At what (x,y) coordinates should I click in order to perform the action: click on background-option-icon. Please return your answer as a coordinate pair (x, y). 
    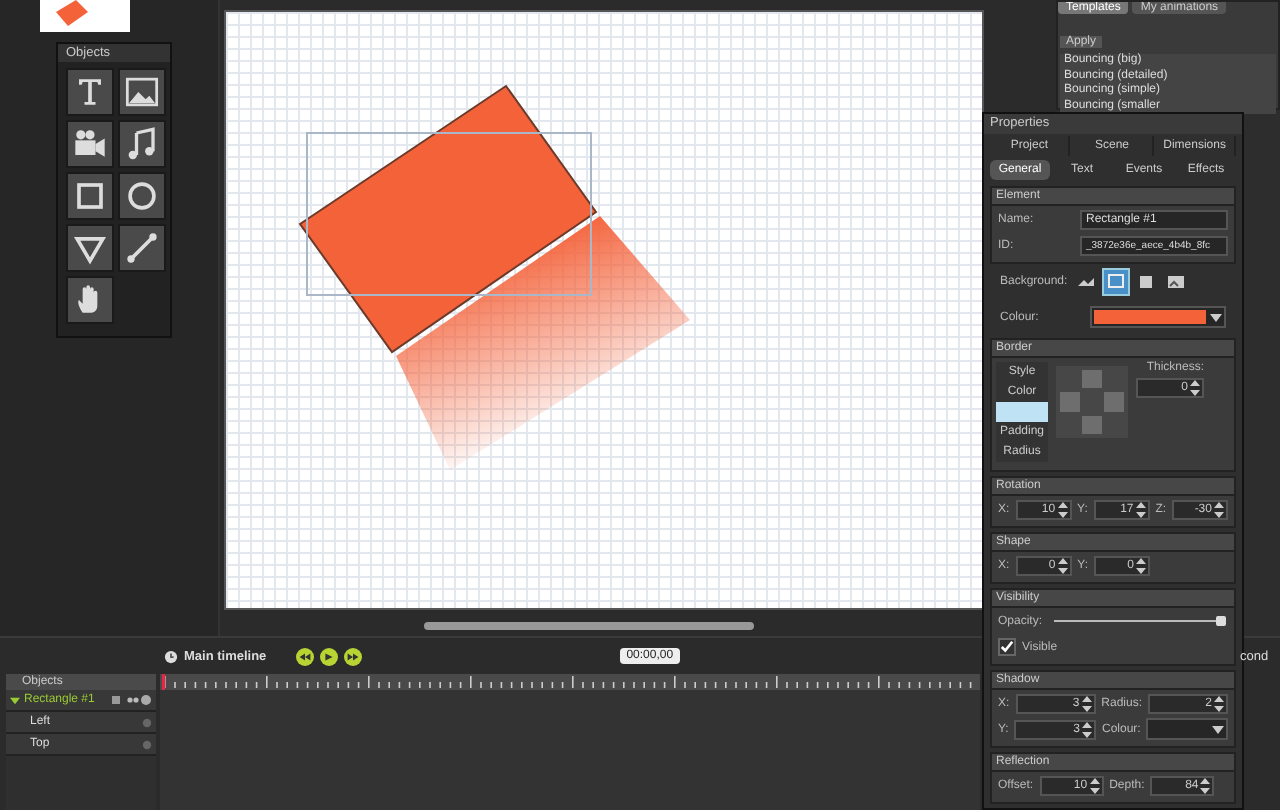
    Looking at the image, I should click on (1175, 282).